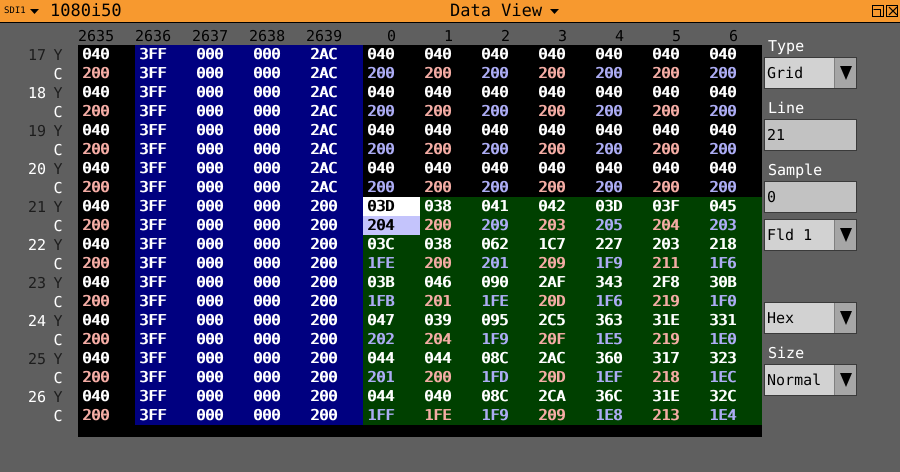 This screenshot has height=472, width=900. Describe the element at coordinates (810, 380) in the screenshot. I see `dropdown: Normal` at that location.